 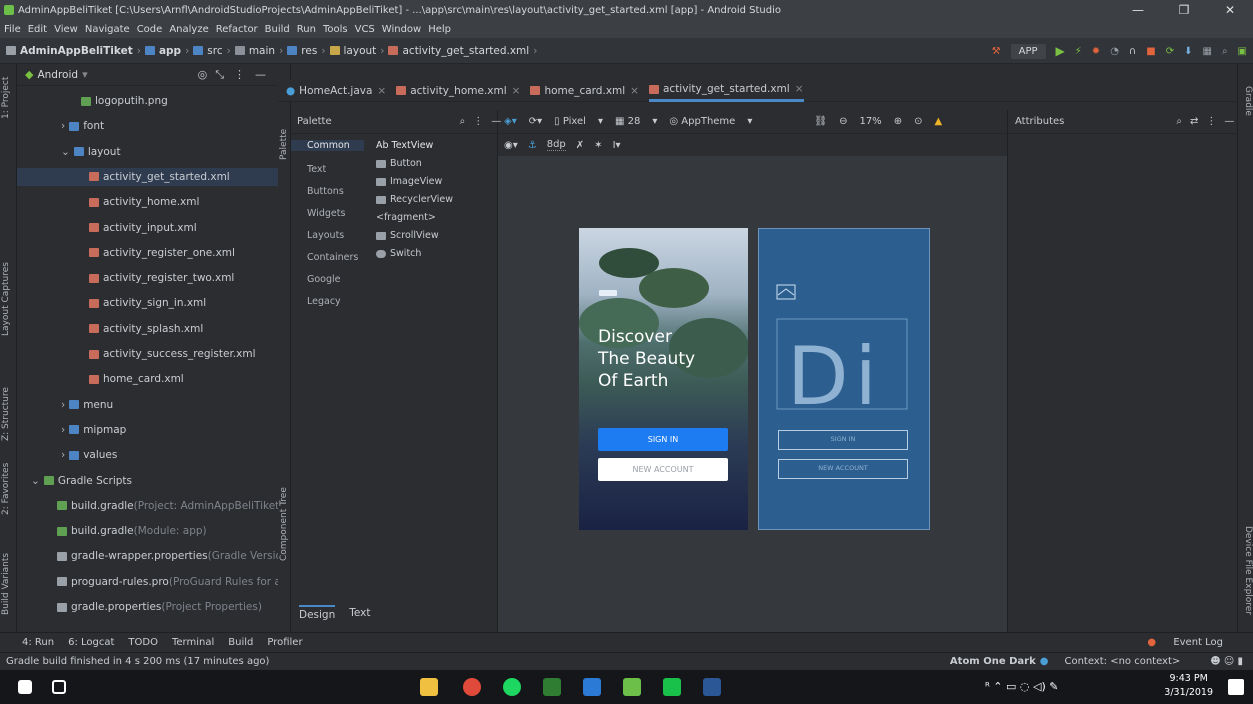 What do you see at coordinates (107, 228) in the screenshot?
I see `tree-item: activity_input.xml` at bounding box center [107, 228].